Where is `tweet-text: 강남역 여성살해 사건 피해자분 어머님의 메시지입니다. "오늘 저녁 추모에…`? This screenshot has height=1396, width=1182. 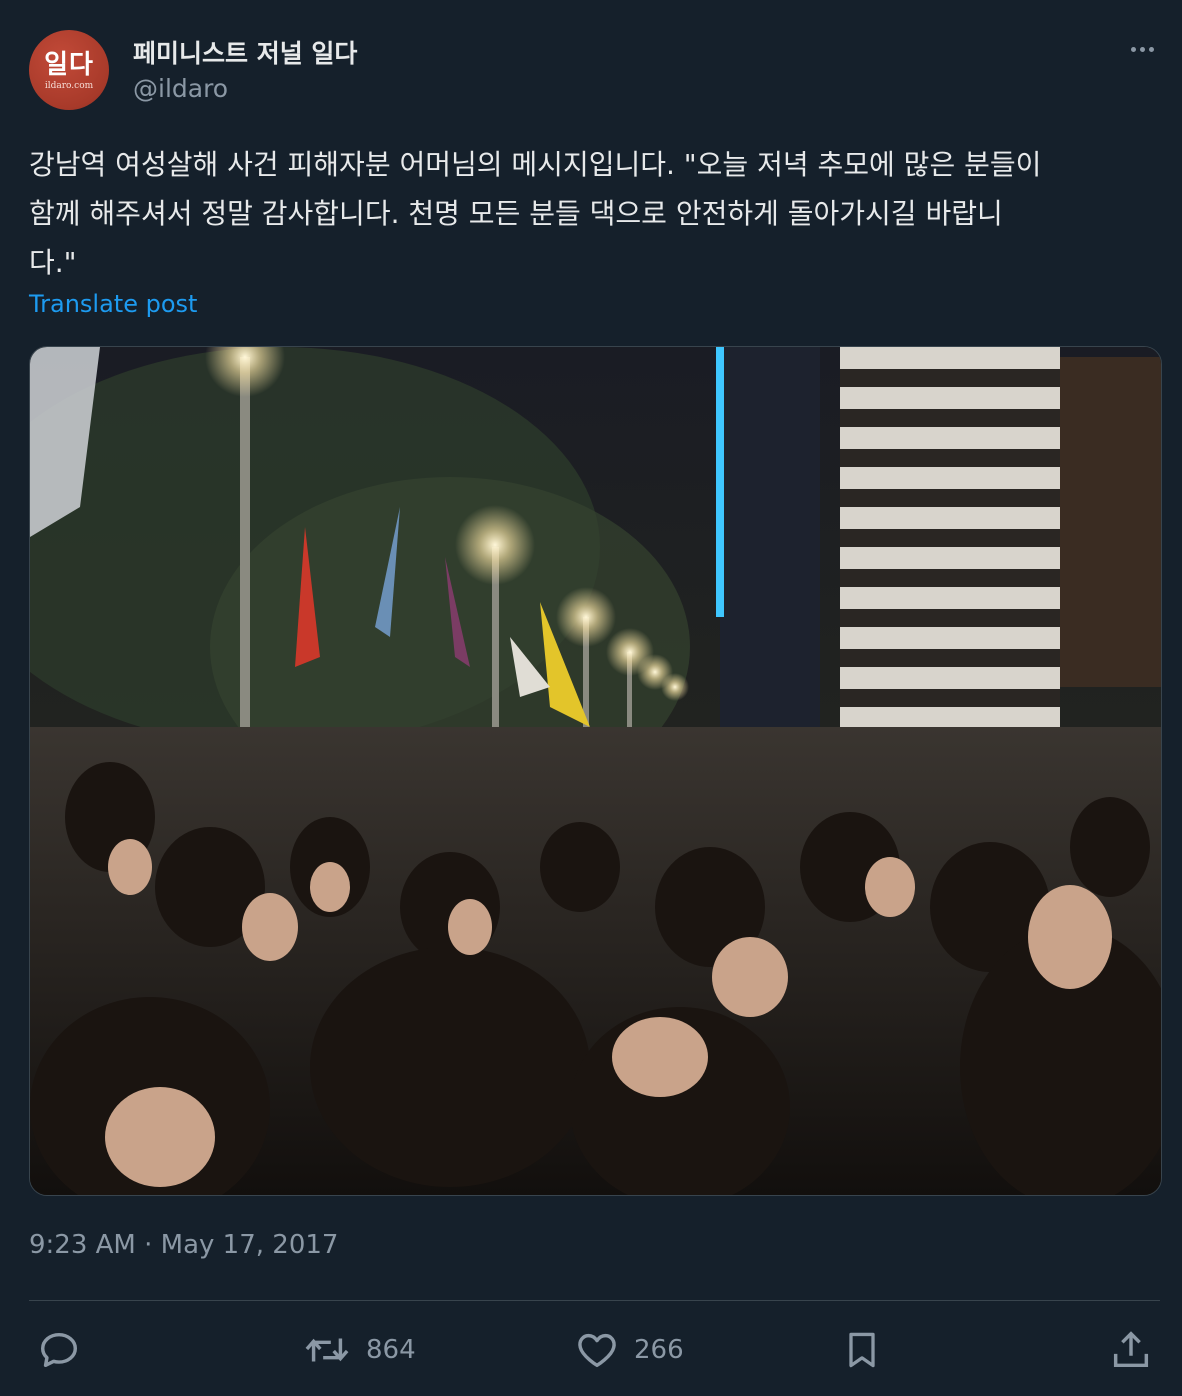 tweet-text: 강남역 여성살해 사건 피해자분 어머님의 메시지입니다. "오늘 저녁 추모에… is located at coordinates (535, 213).